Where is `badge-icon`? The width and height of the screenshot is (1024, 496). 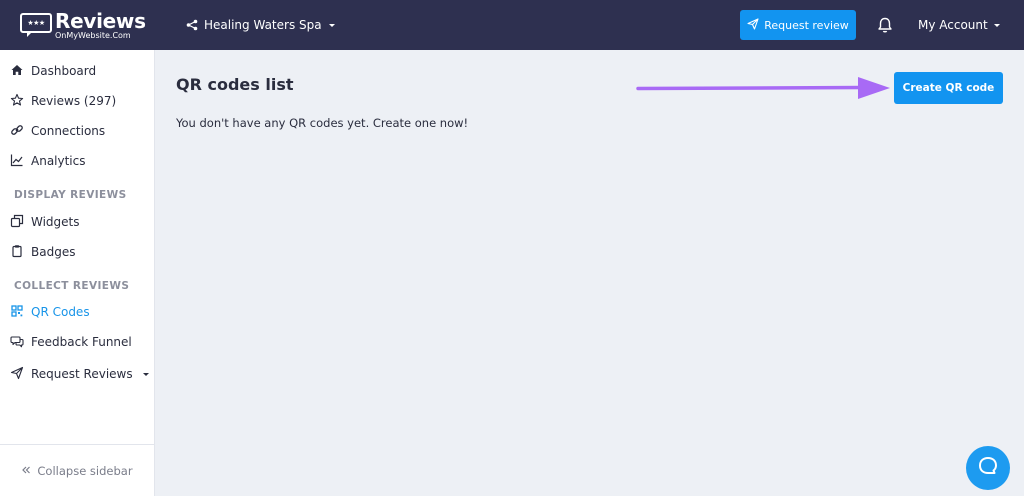
badge-icon is located at coordinates (17, 252).